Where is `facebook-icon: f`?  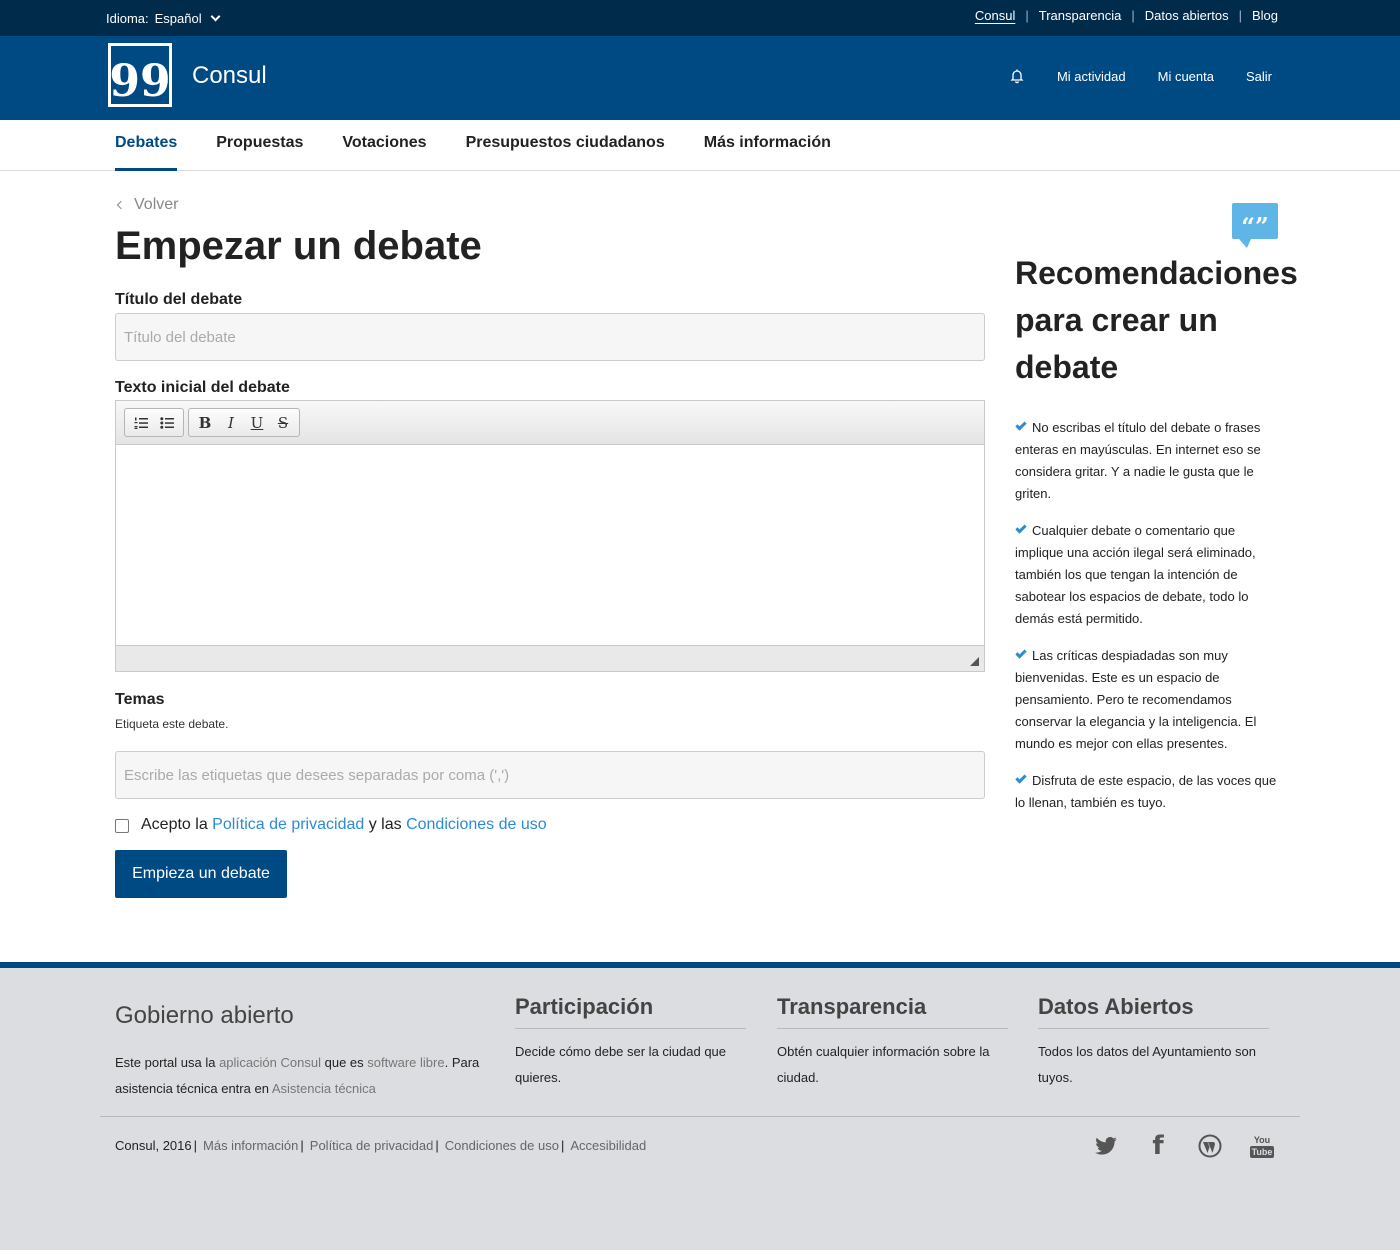
facebook-icon: f is located at coordinates (1158, 1146).